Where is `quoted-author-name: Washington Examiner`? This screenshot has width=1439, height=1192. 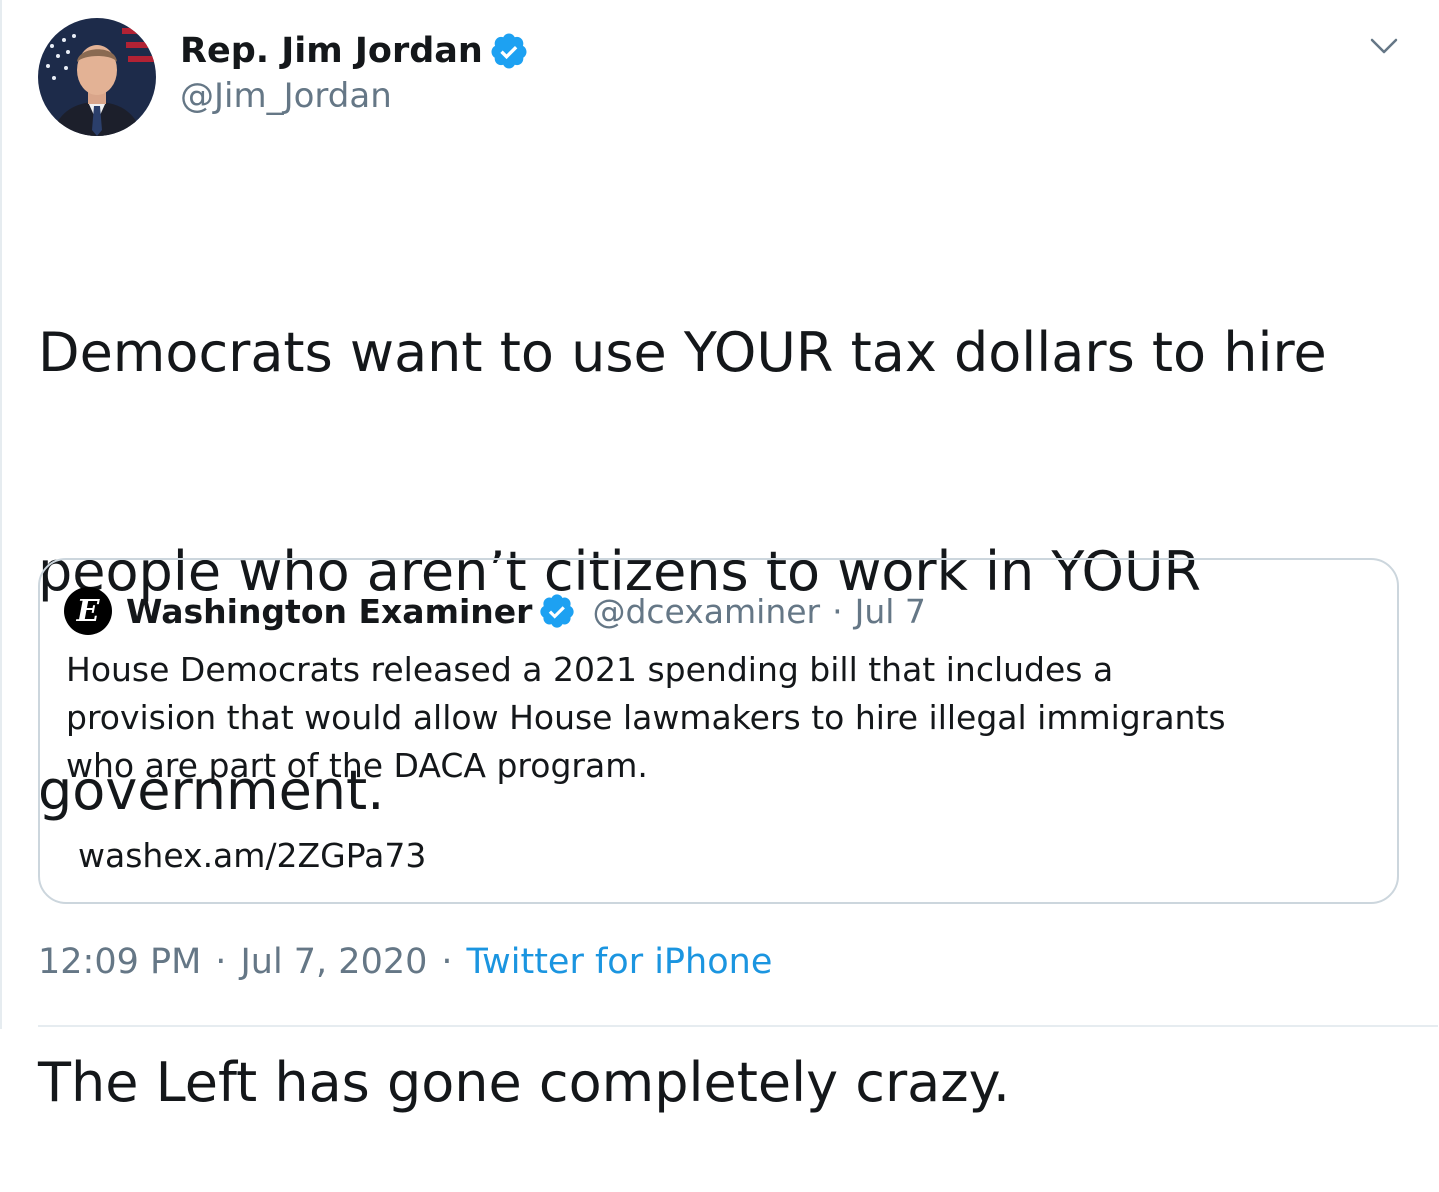 quoted-author-name: Washington Examiner is located at coordinates (329, 611).